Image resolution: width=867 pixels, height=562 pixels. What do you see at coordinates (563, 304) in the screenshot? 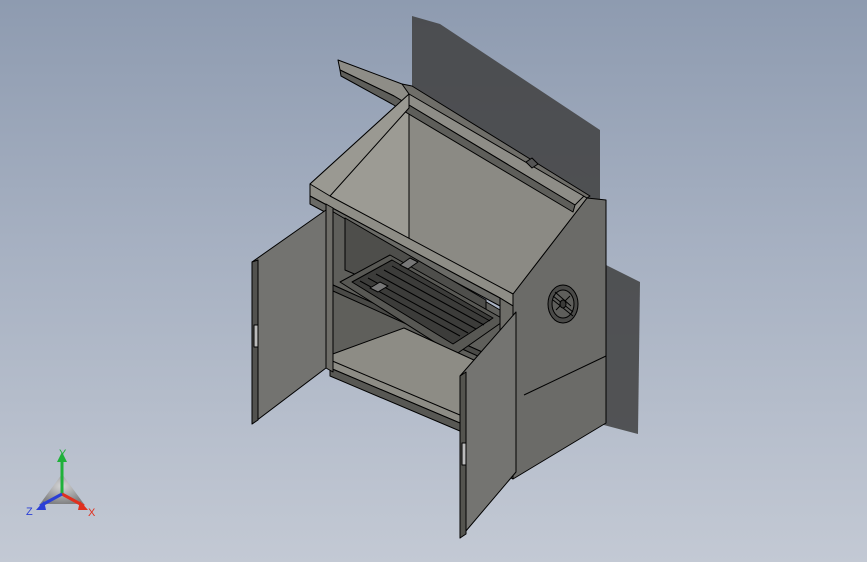
I see `vent-fan-icon` at bounding box center [563, 304].